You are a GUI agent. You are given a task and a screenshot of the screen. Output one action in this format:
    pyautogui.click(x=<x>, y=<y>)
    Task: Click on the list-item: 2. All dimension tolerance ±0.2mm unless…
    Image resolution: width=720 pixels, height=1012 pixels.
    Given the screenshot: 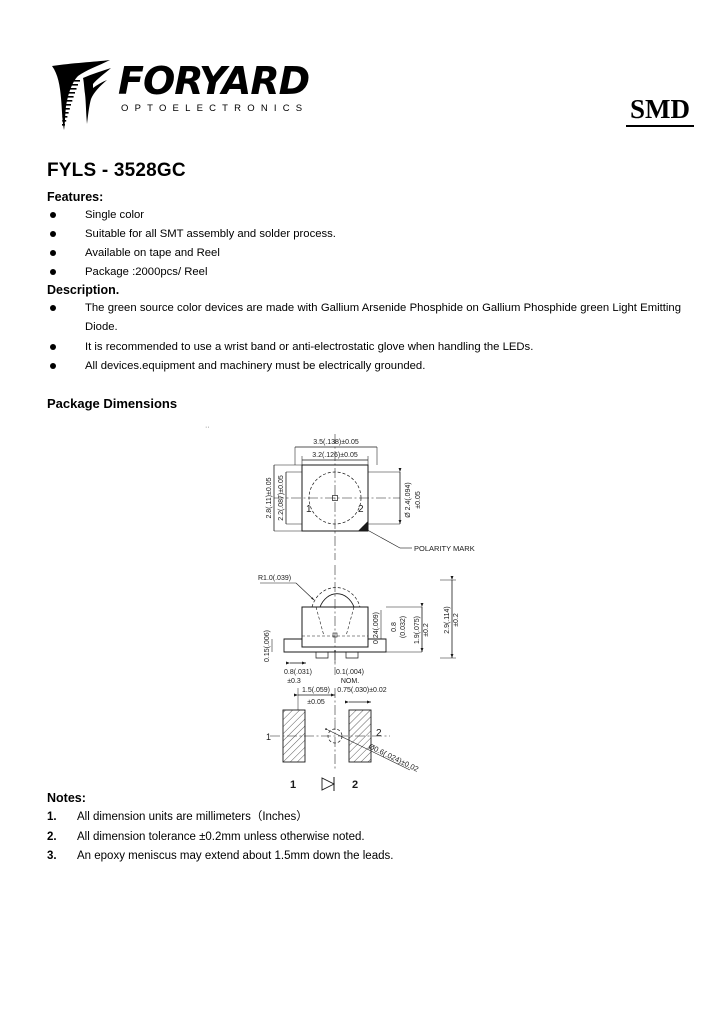 What is the action you would take?
    pyautogui.click(x=347, y=838)
    